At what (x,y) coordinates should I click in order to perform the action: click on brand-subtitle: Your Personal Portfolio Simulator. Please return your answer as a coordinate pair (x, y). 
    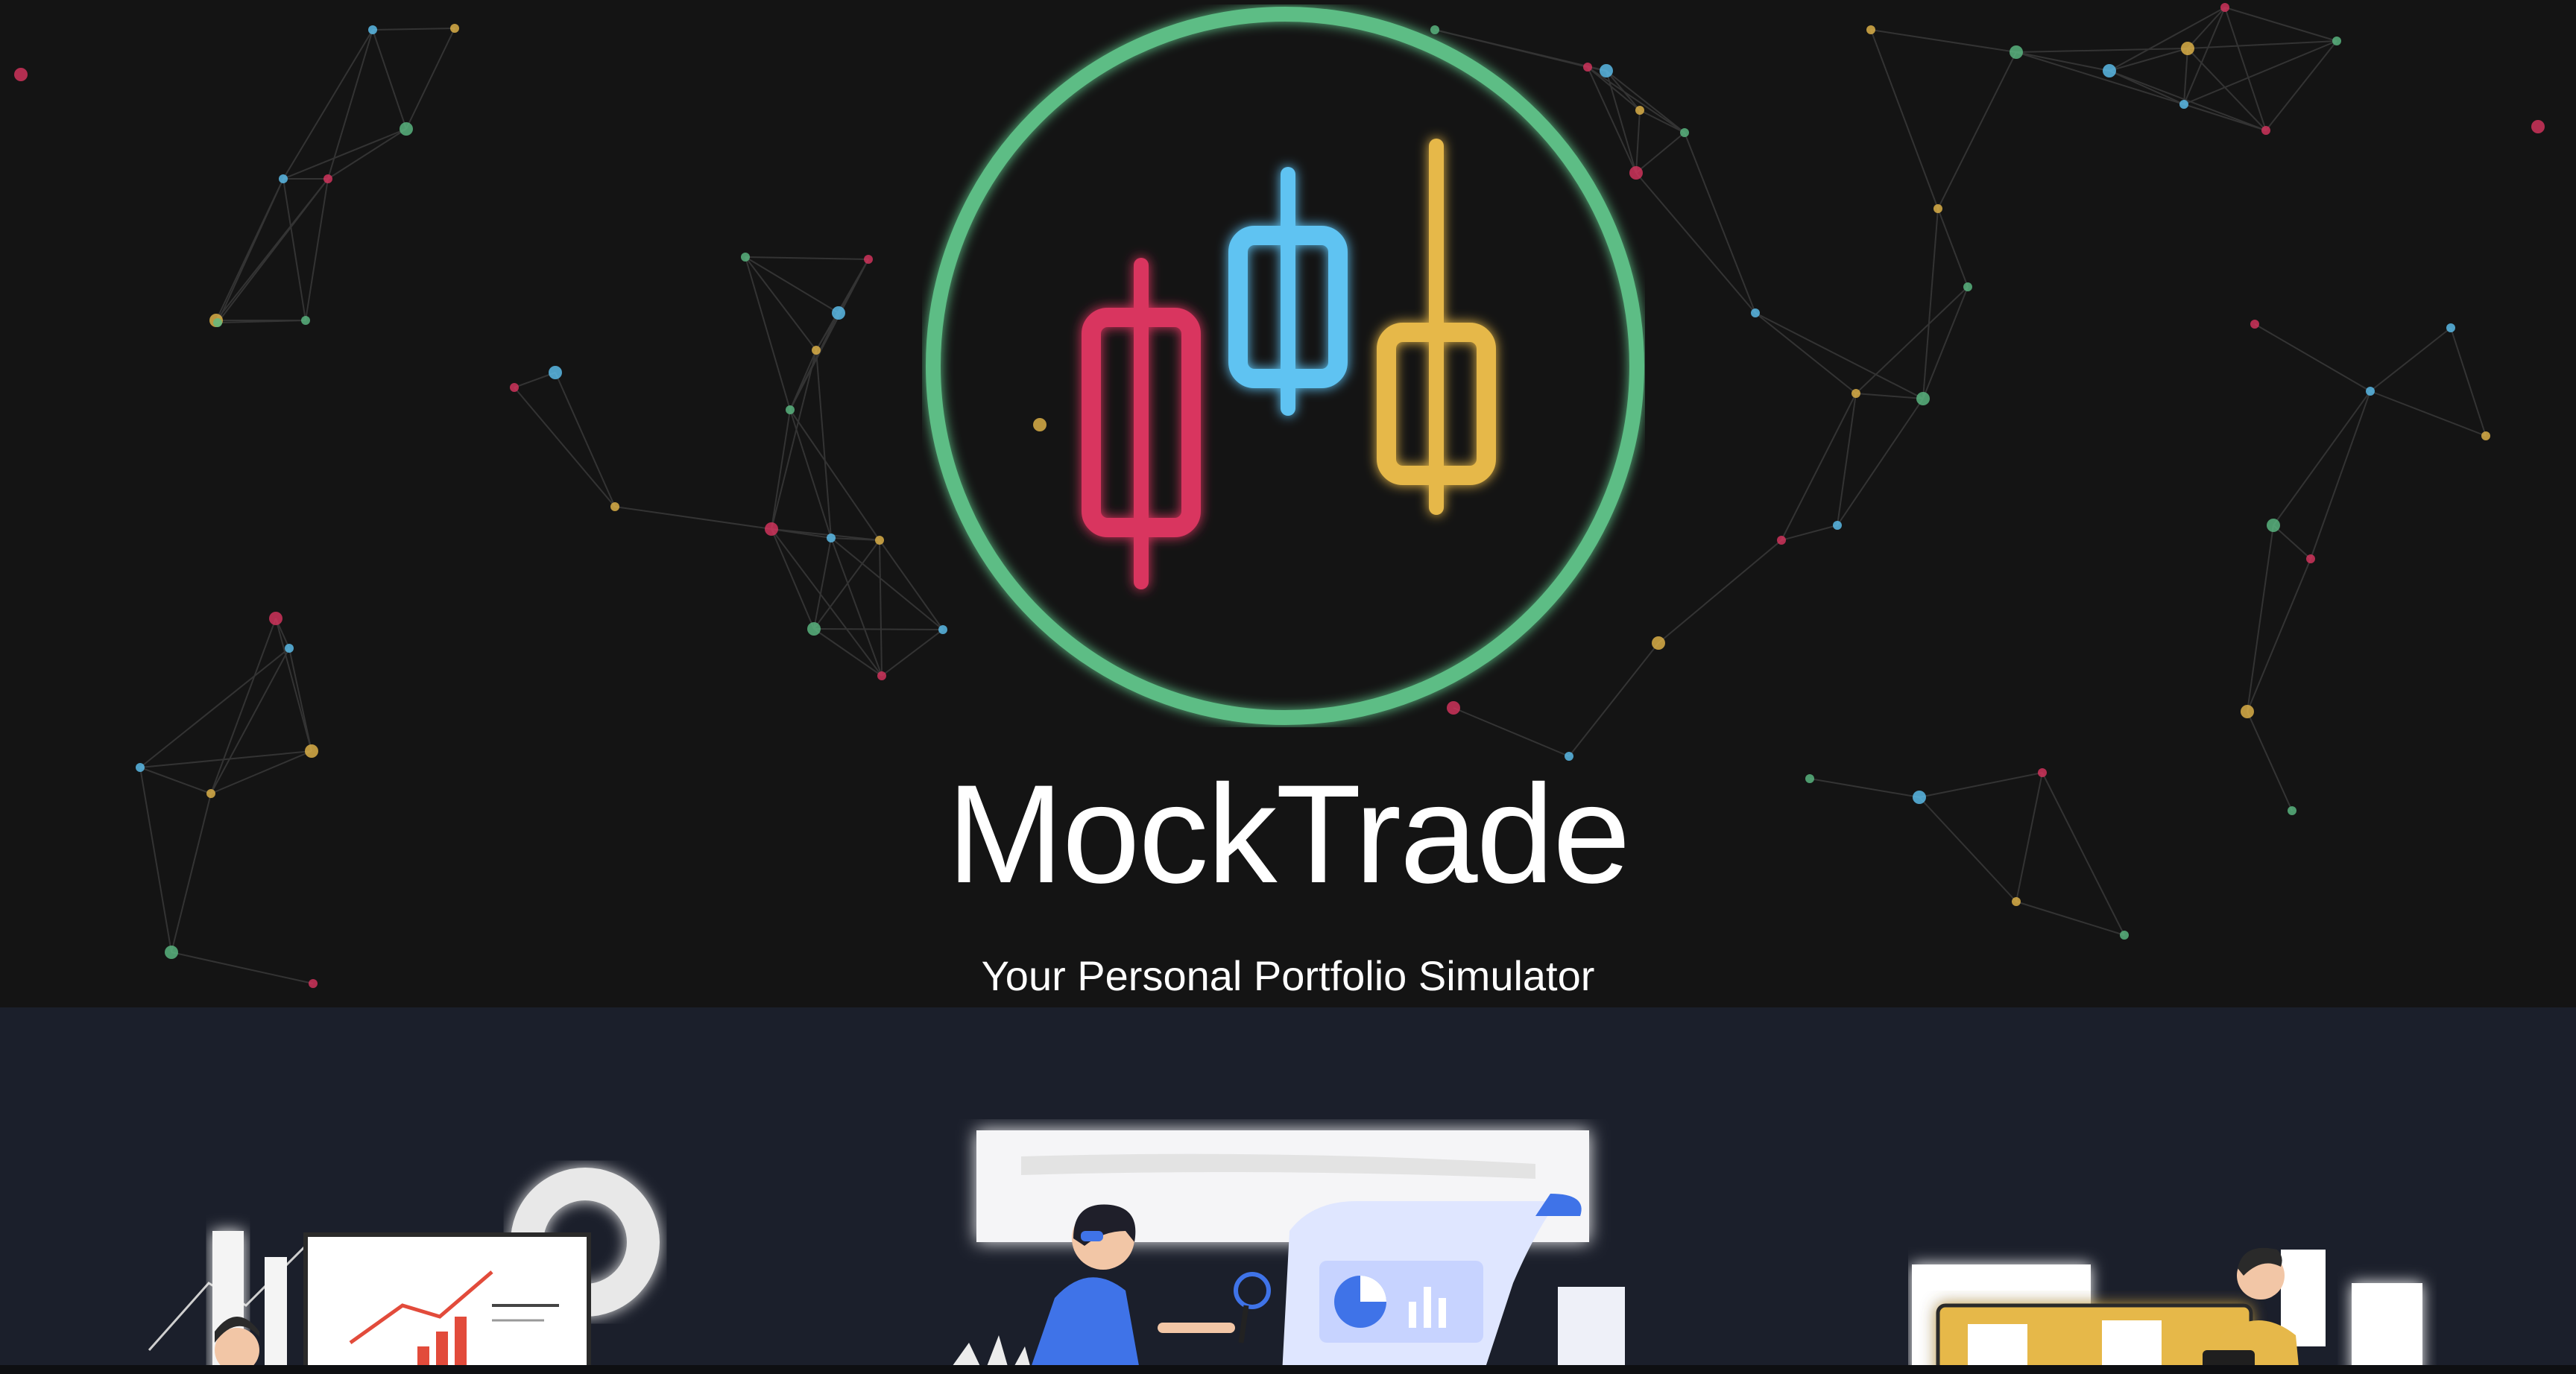
    Looking at the image, I should click on (1288, 975).